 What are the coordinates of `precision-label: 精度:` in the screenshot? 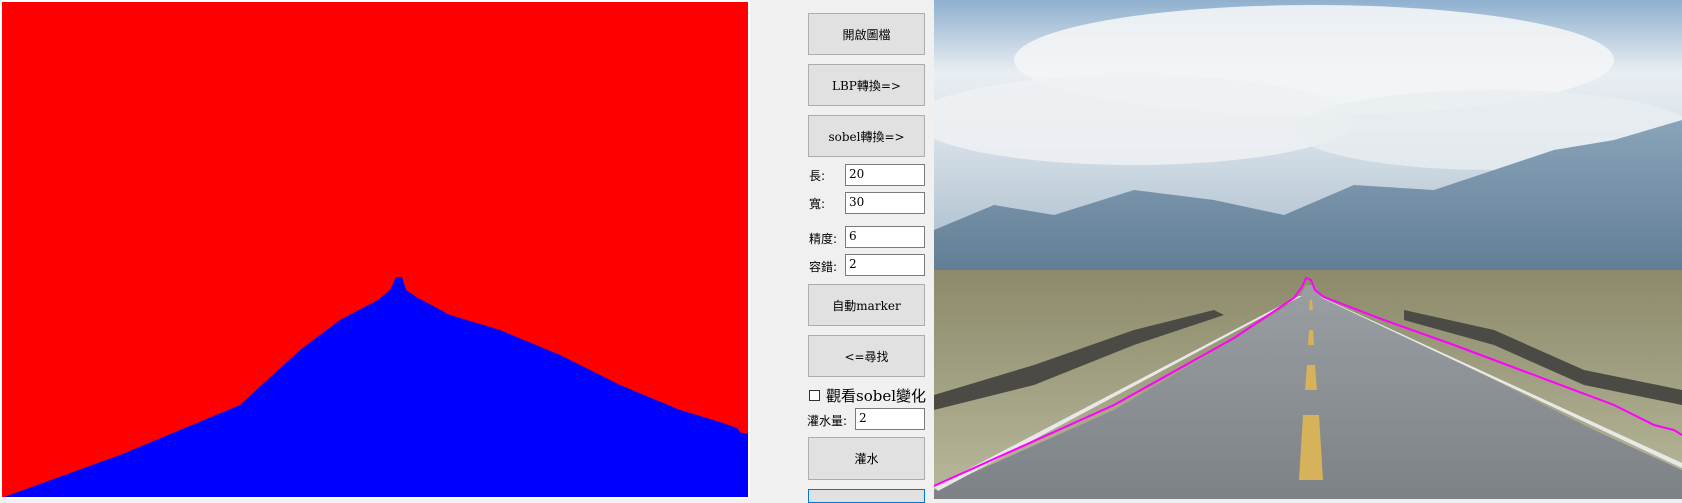 It's located at (823, 239).